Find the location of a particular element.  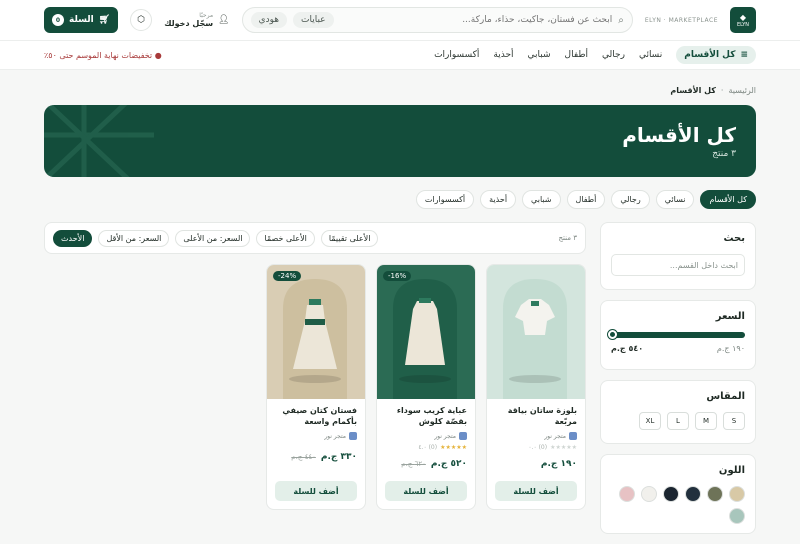

nav-all-label: كل الأقسام is located at coordinates (710, 55).